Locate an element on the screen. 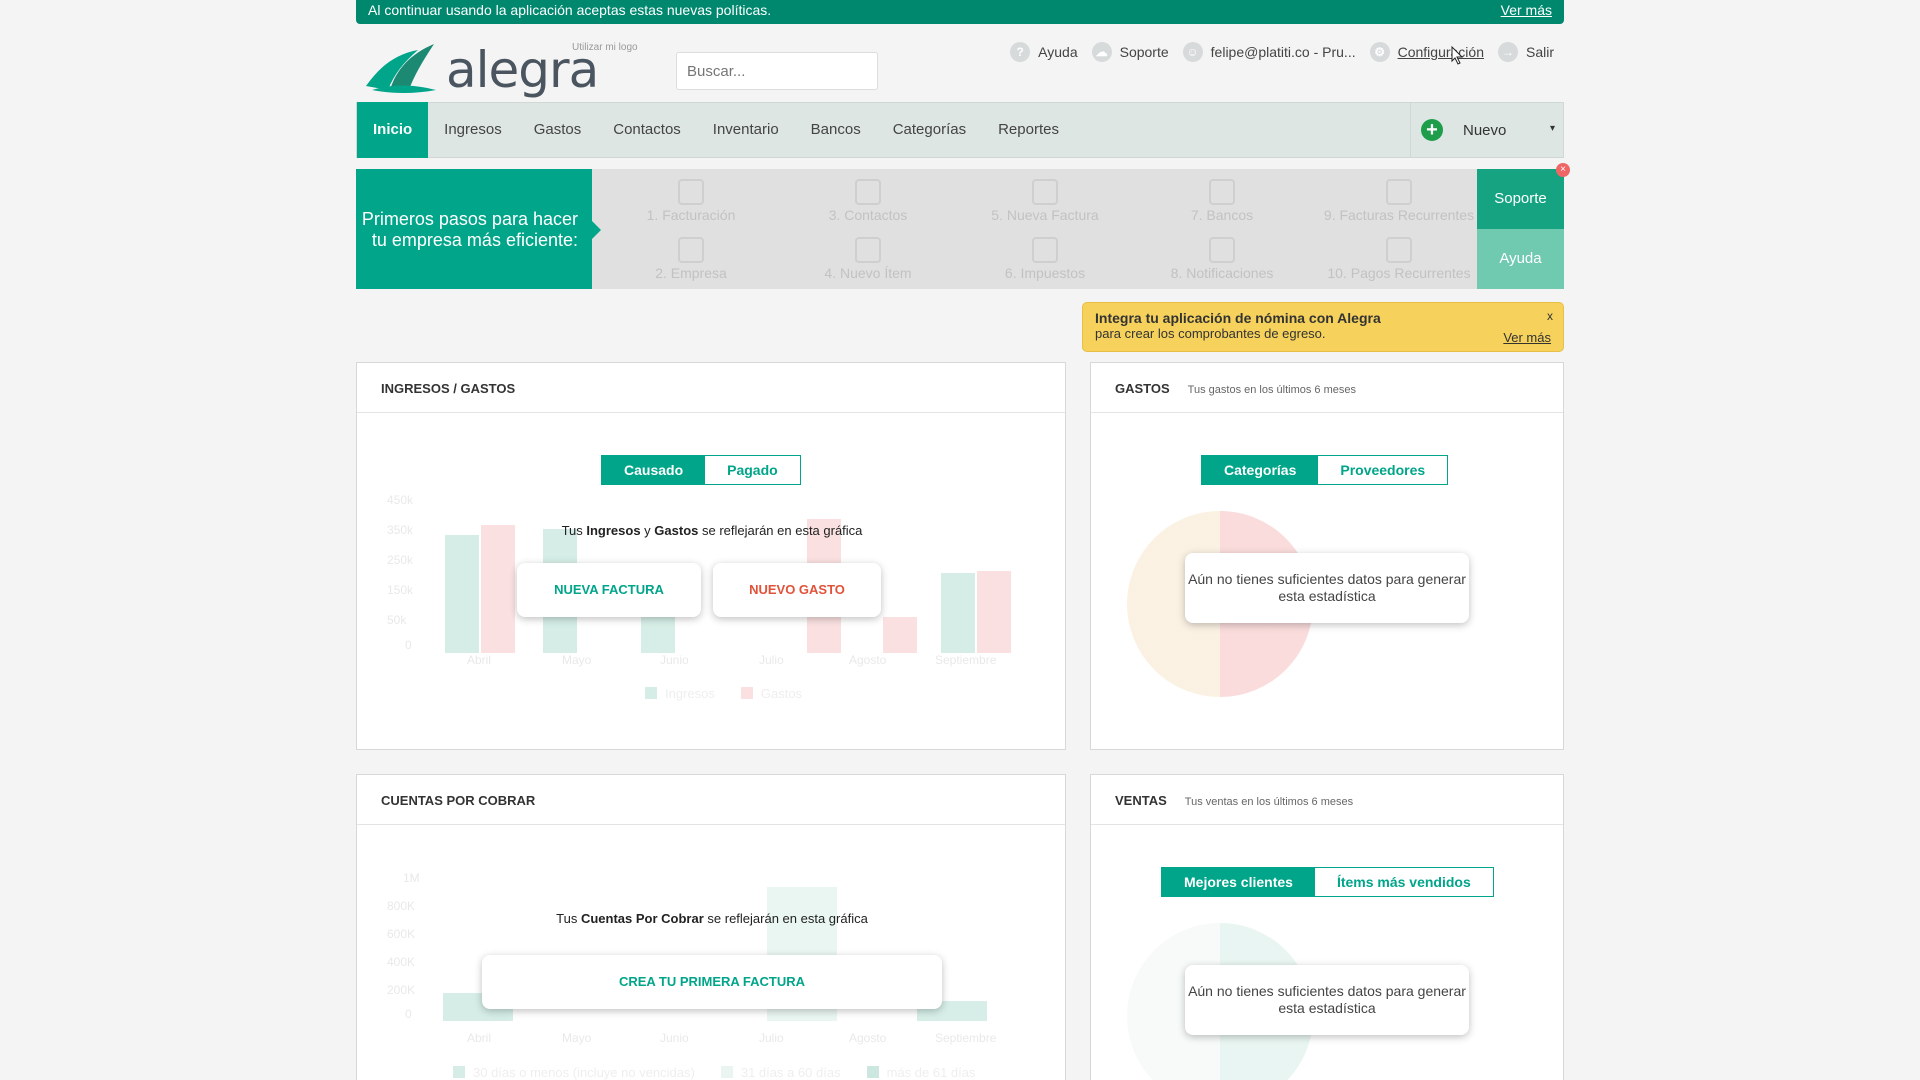 The height and width of the screenshot is (1080, 1920). step-empresa: 2. Empresa is located at coordinates (691, 260).